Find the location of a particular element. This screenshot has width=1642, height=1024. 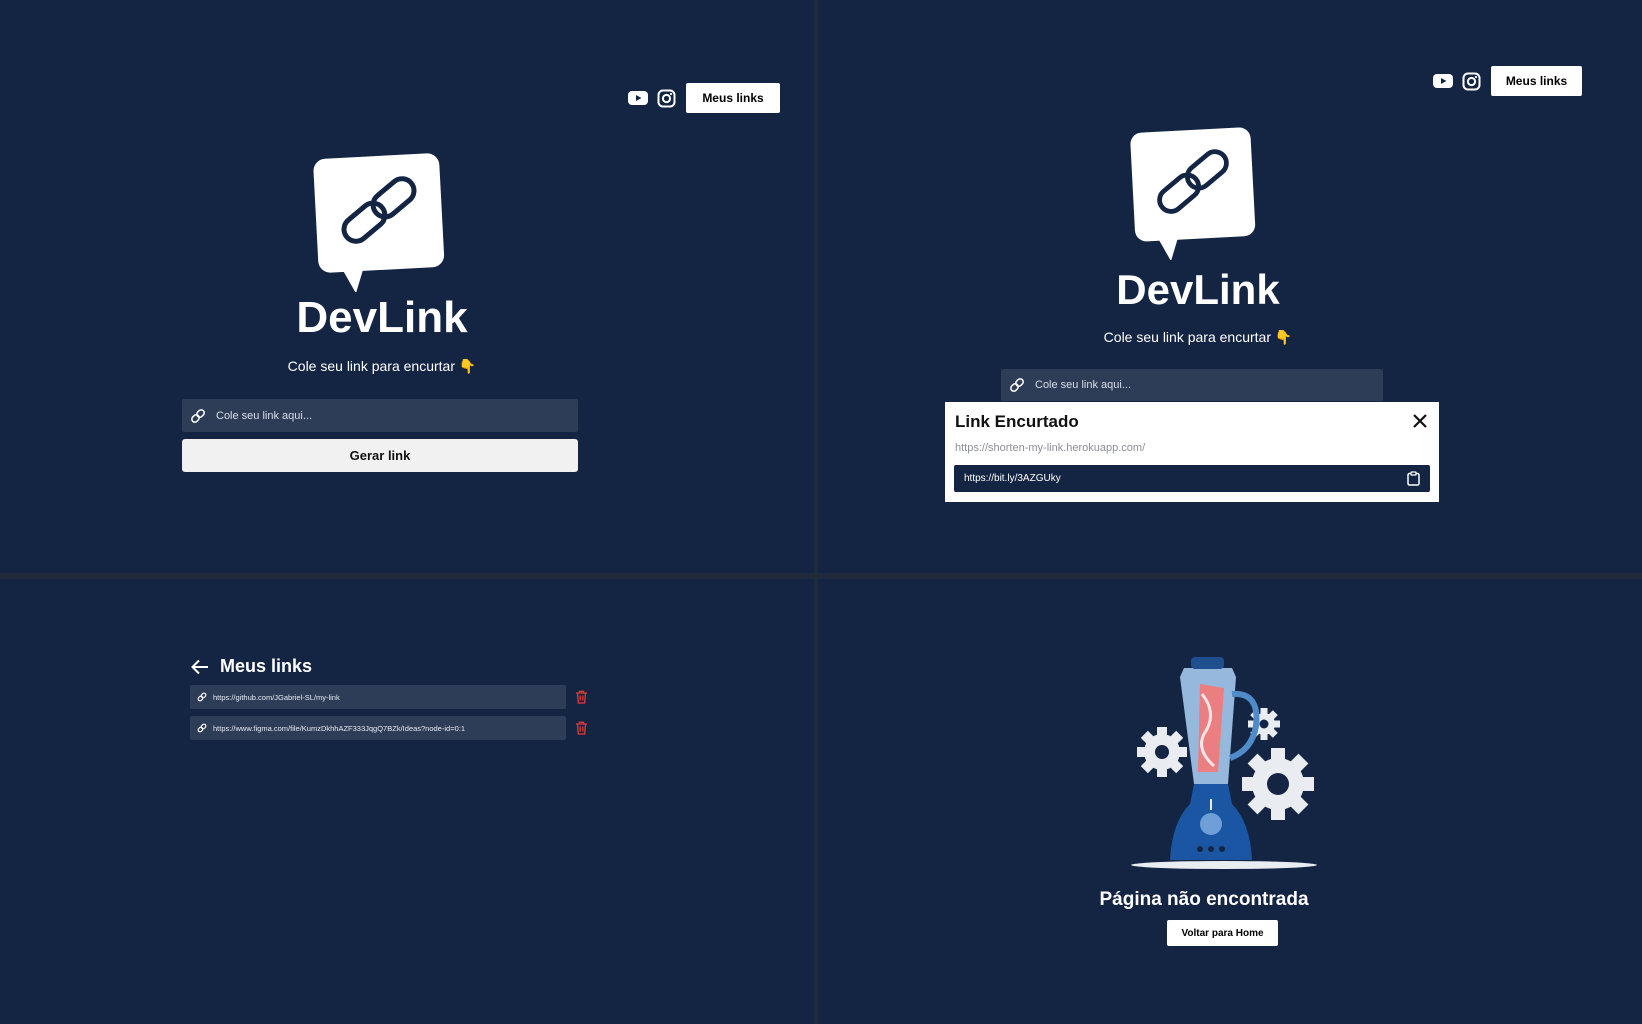

modal-title: Link Encurtado is located at coordinates (1017, 421).